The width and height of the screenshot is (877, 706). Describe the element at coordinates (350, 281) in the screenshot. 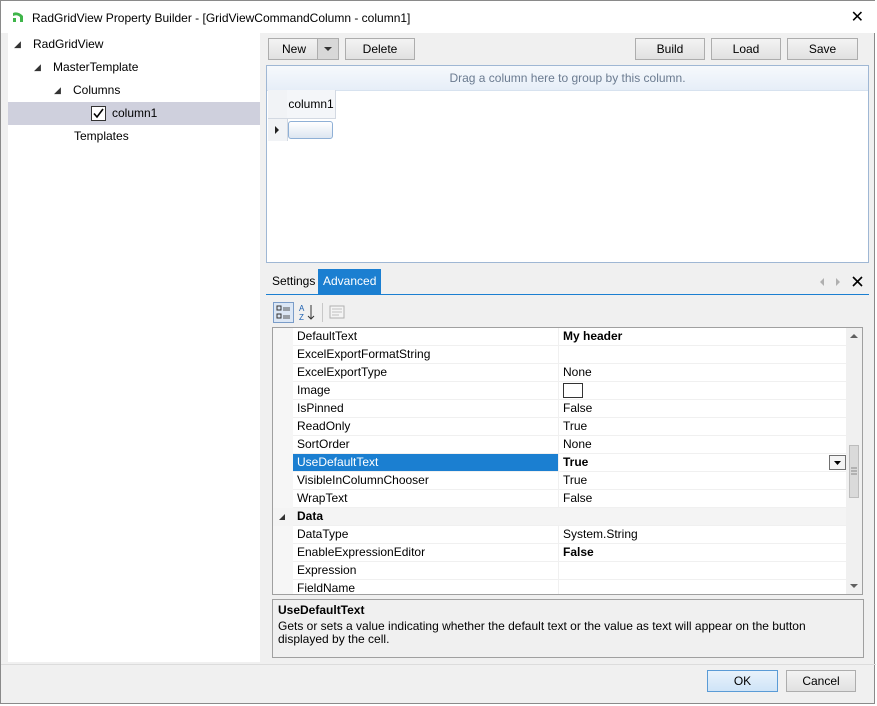

I see `tab-advanced: Advanced` at that location.